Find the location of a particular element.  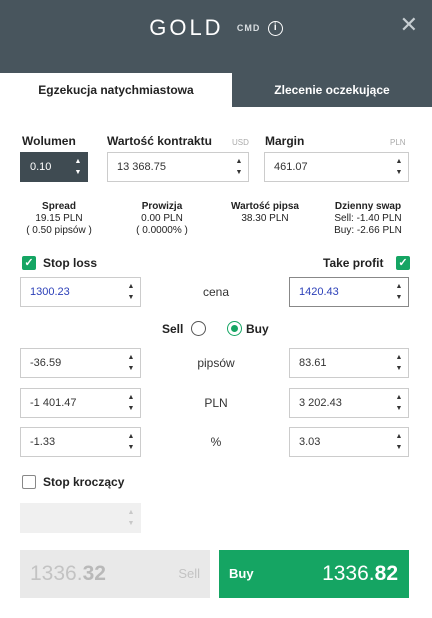

sell-button-label: Sell is located at coordinates (189, 573).